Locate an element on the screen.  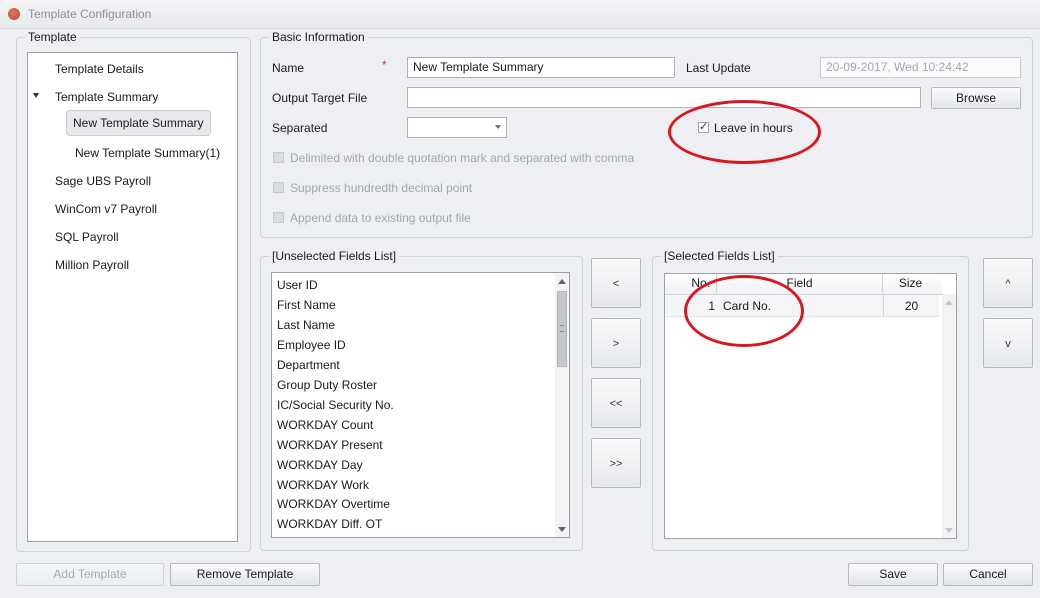
grip-icon is located at coordinates (562, 328).